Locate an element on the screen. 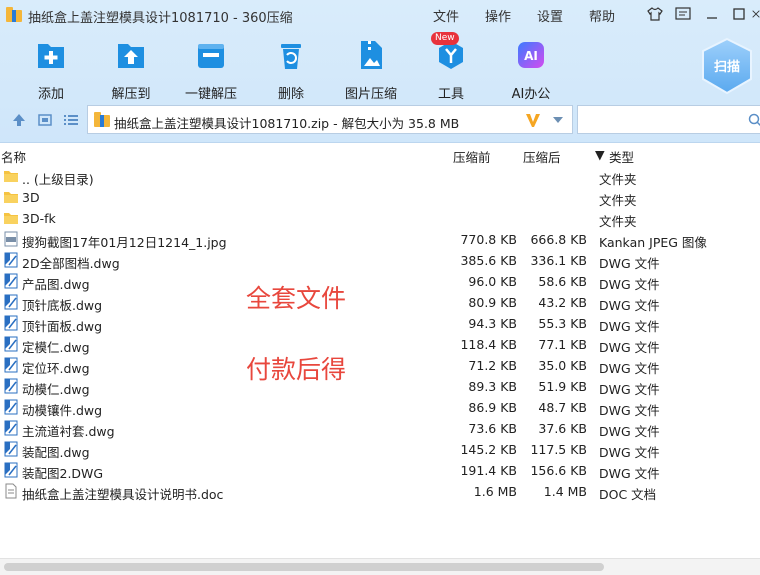 The image size is (760, 575). file-row: 装配图2.DWG 191.4 KB 156.6 KB DWG 文件 is located at coordinates (380, 470).